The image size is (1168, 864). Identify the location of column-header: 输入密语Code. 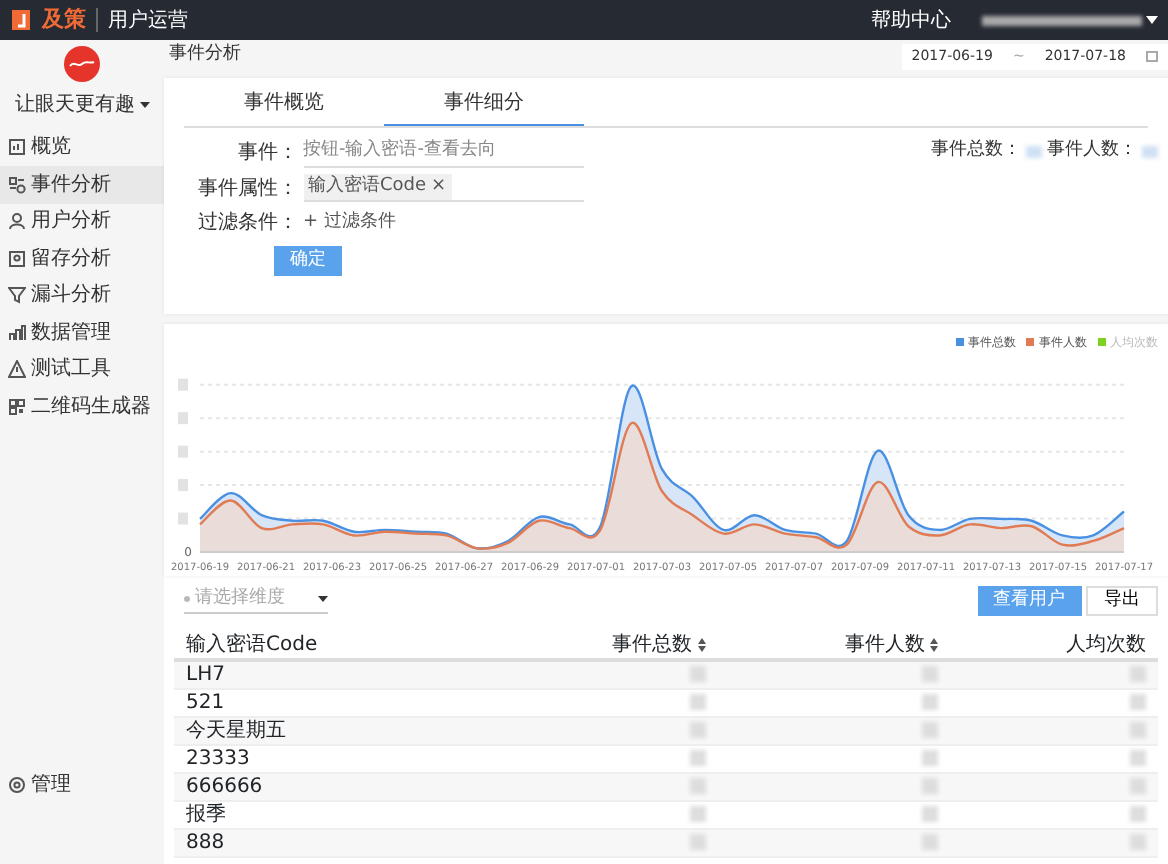
(252, 645).